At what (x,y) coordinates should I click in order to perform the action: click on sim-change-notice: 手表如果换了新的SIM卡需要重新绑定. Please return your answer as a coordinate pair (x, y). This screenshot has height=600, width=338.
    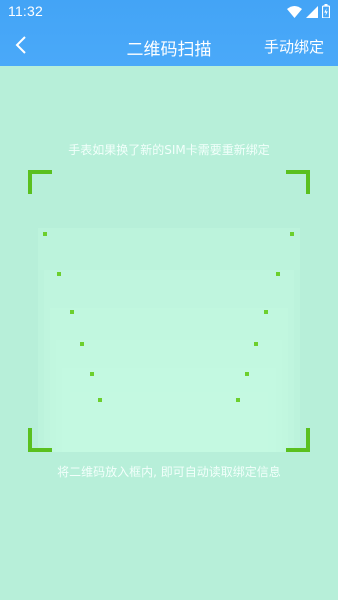
    Looking at the image, I should click on (169, 150).